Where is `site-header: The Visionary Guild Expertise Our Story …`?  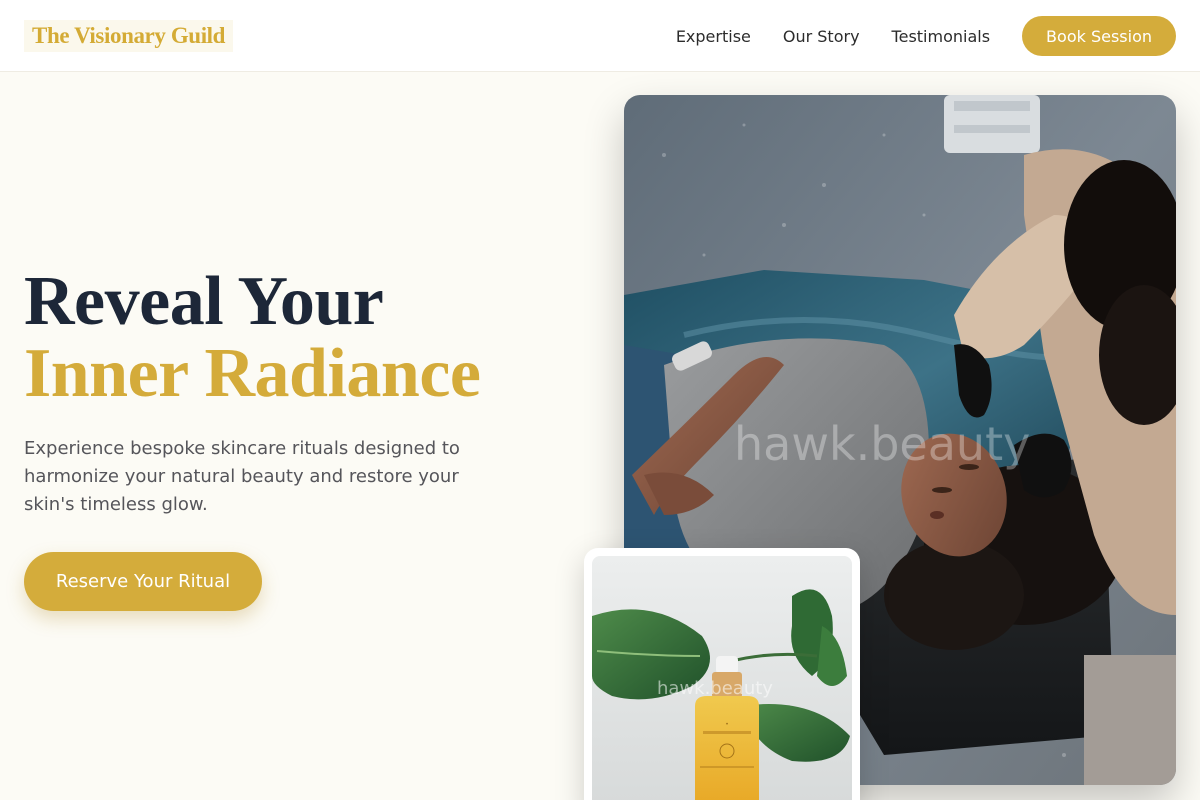
site-header: The Visionary Guild Expertise Our Story … is located at coordinates (600, 36).